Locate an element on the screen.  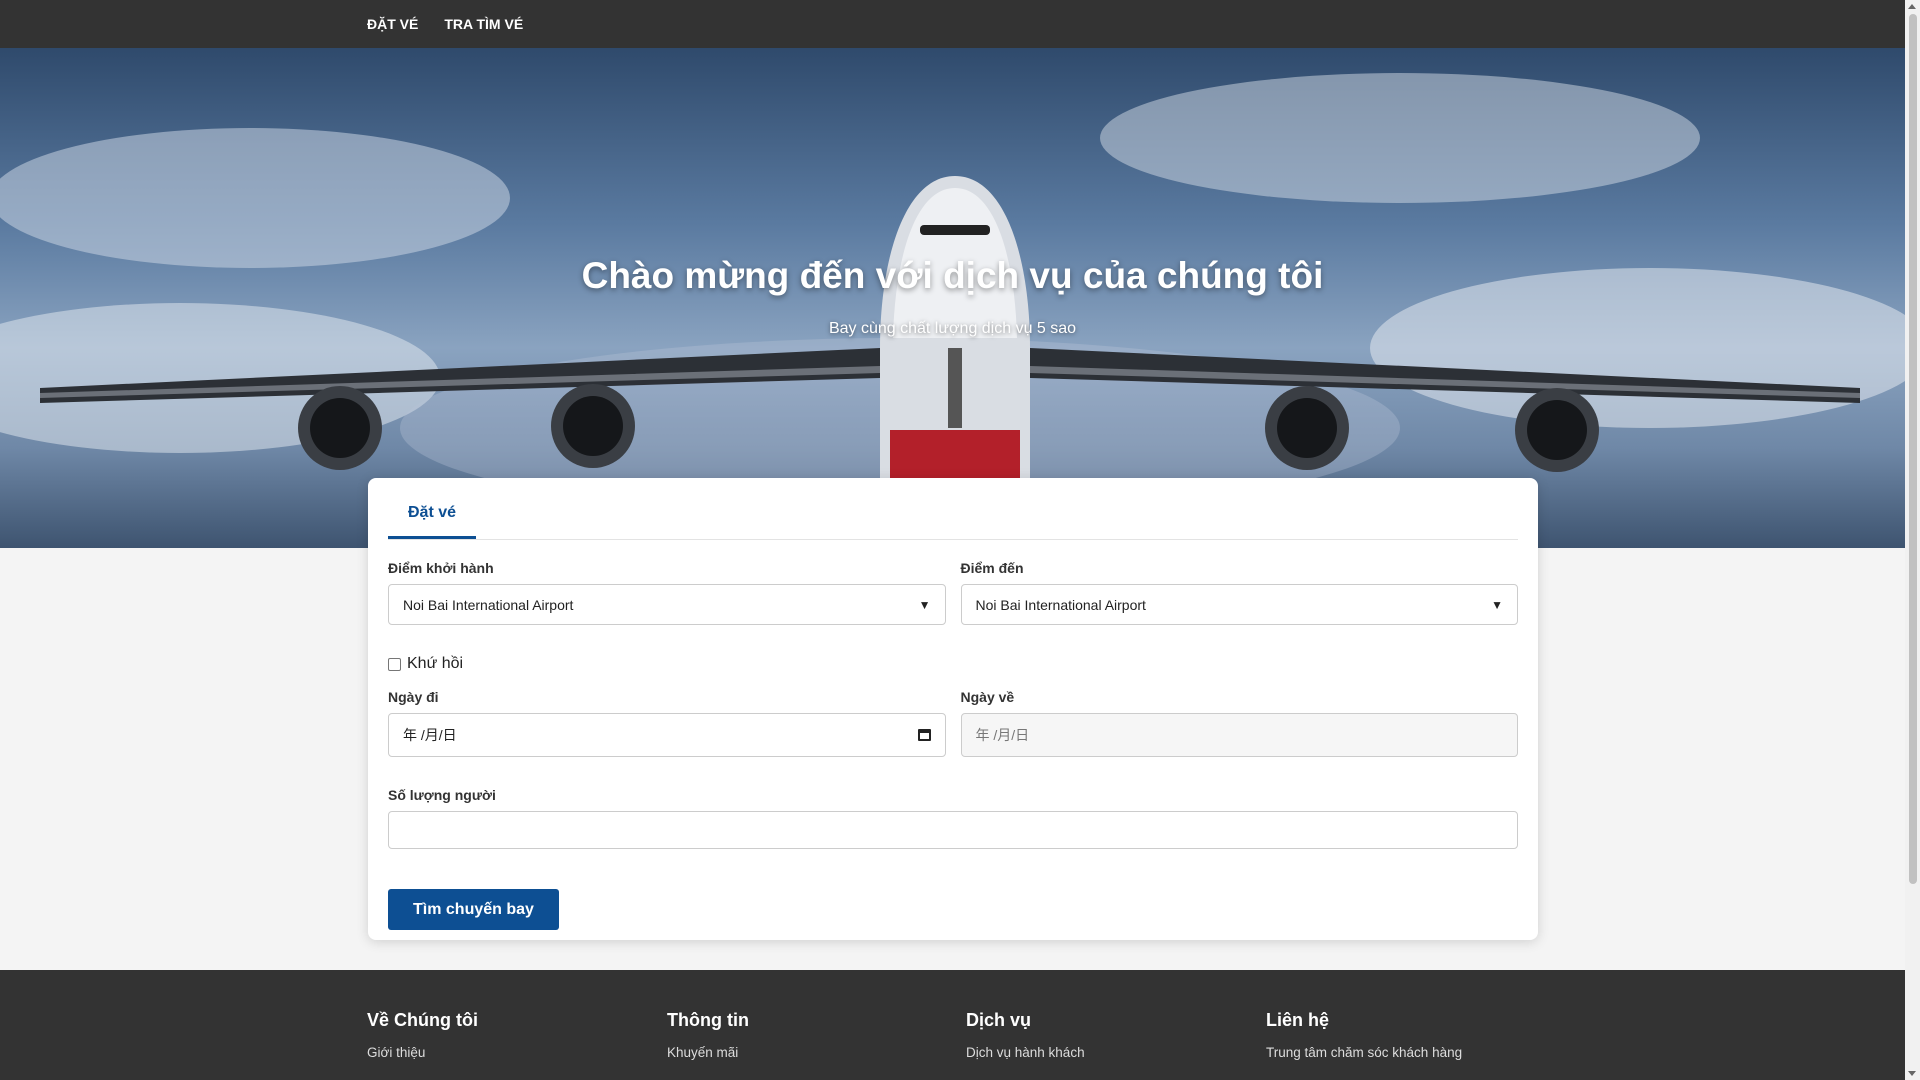
footer-link-promotions: Khuyến mãi is located at coordinates (708, 1052).